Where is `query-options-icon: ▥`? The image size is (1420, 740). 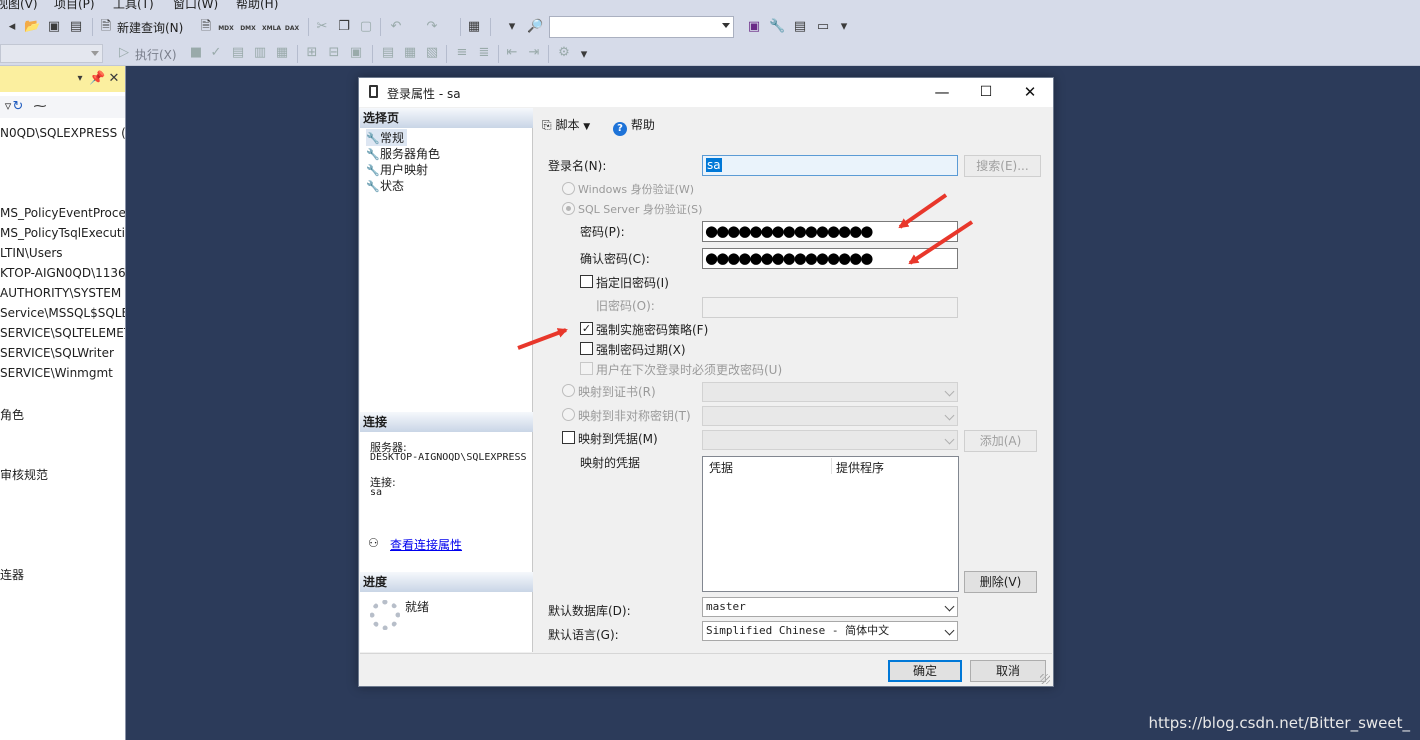 query-options-icon: ▥ is located at coordinates (260, 53).